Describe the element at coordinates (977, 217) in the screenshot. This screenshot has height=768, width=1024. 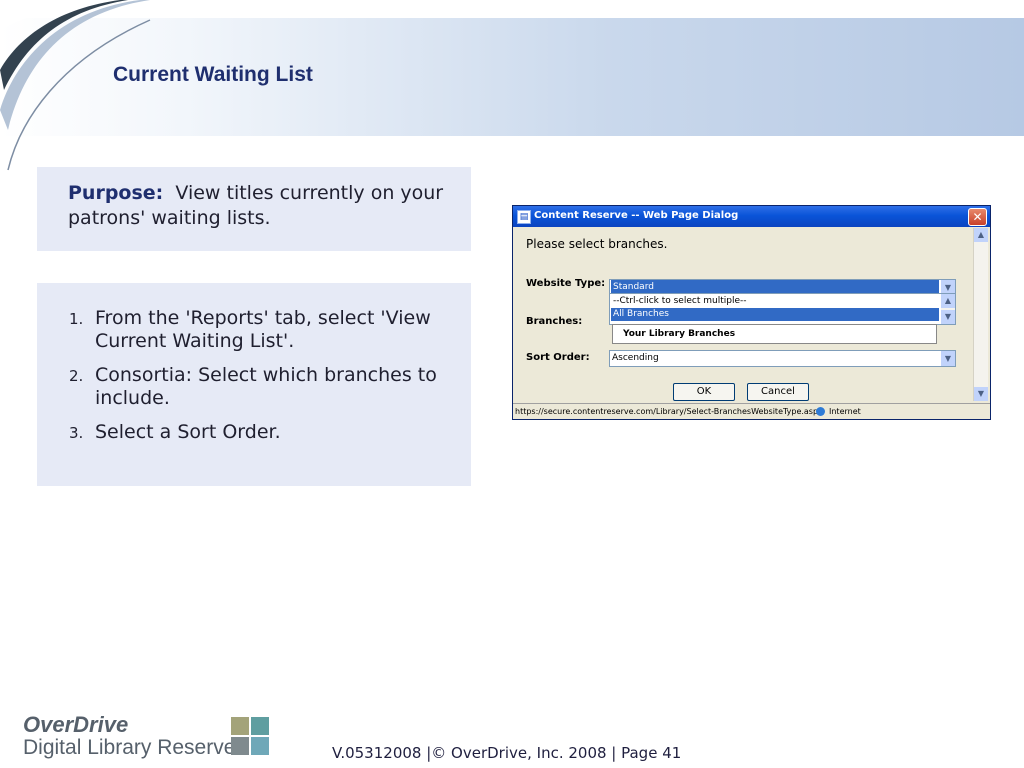
I see `close-icon: ✕` at that location.